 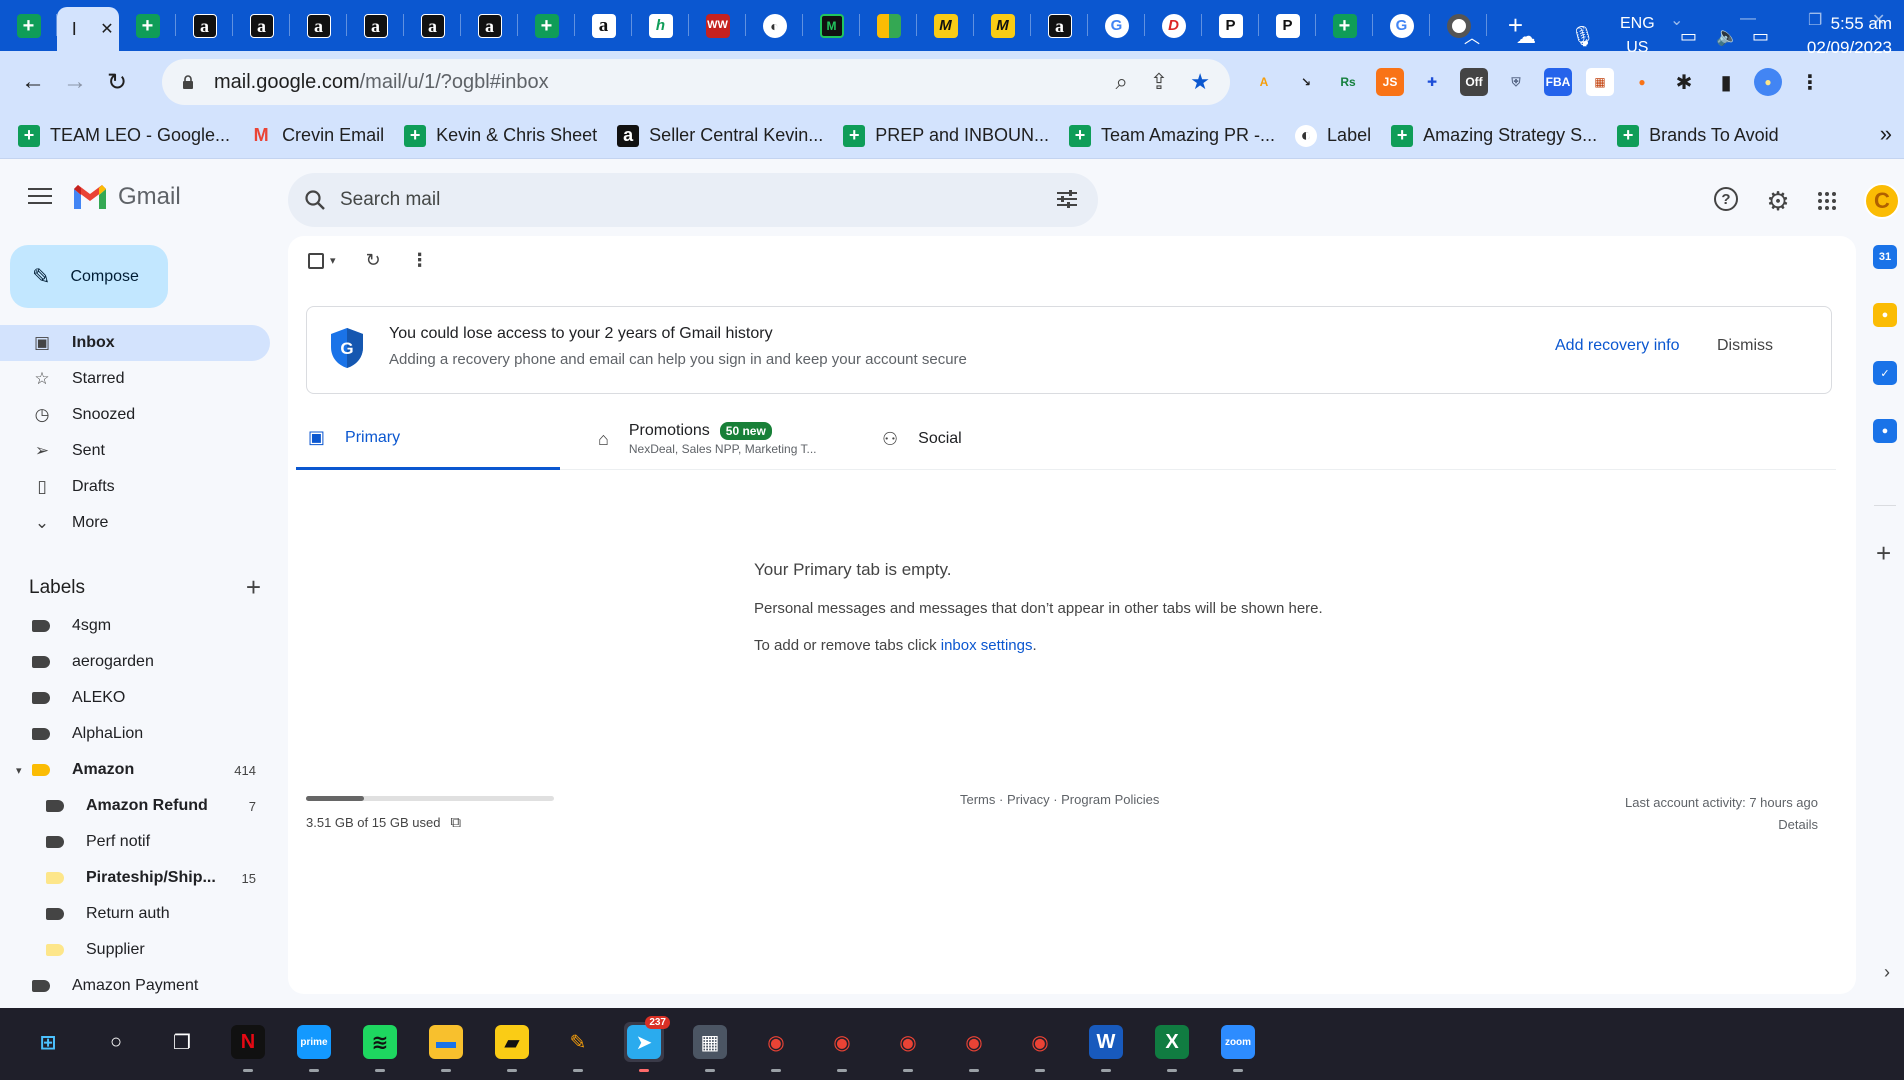 I want to click on chevron-right-icon: ›, so click(x=1887, y=972).